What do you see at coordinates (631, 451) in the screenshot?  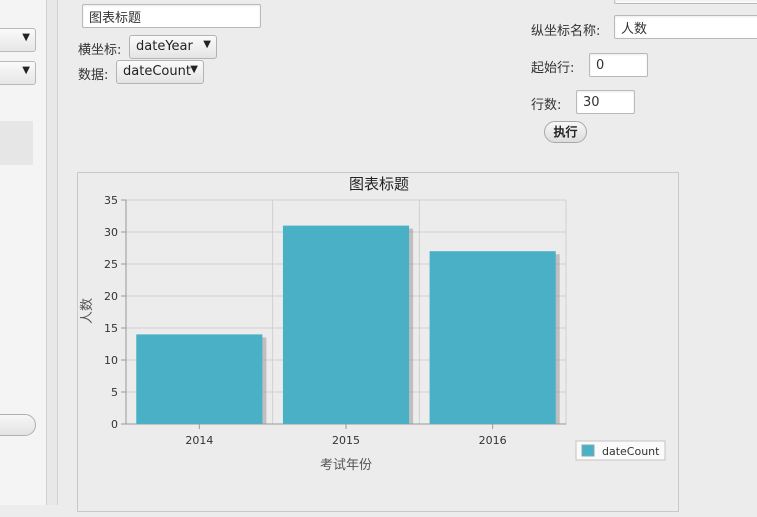 I see `legend-label: dateCount` at bounding box center [631, 451].